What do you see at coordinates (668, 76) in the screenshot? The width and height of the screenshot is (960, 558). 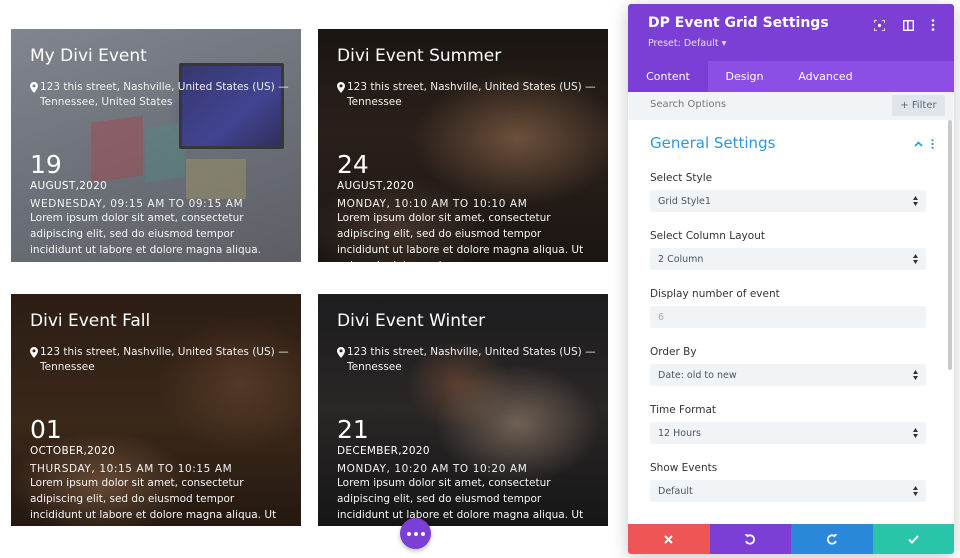 I see `tab-content: Content` at bounding box center [668, 76].